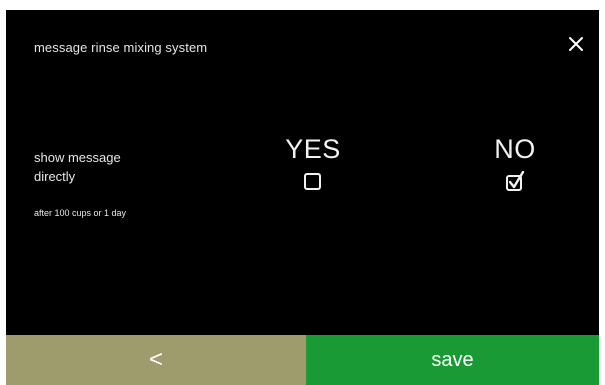  I want to click on setting-label-line2: directly, so click(55, 176).